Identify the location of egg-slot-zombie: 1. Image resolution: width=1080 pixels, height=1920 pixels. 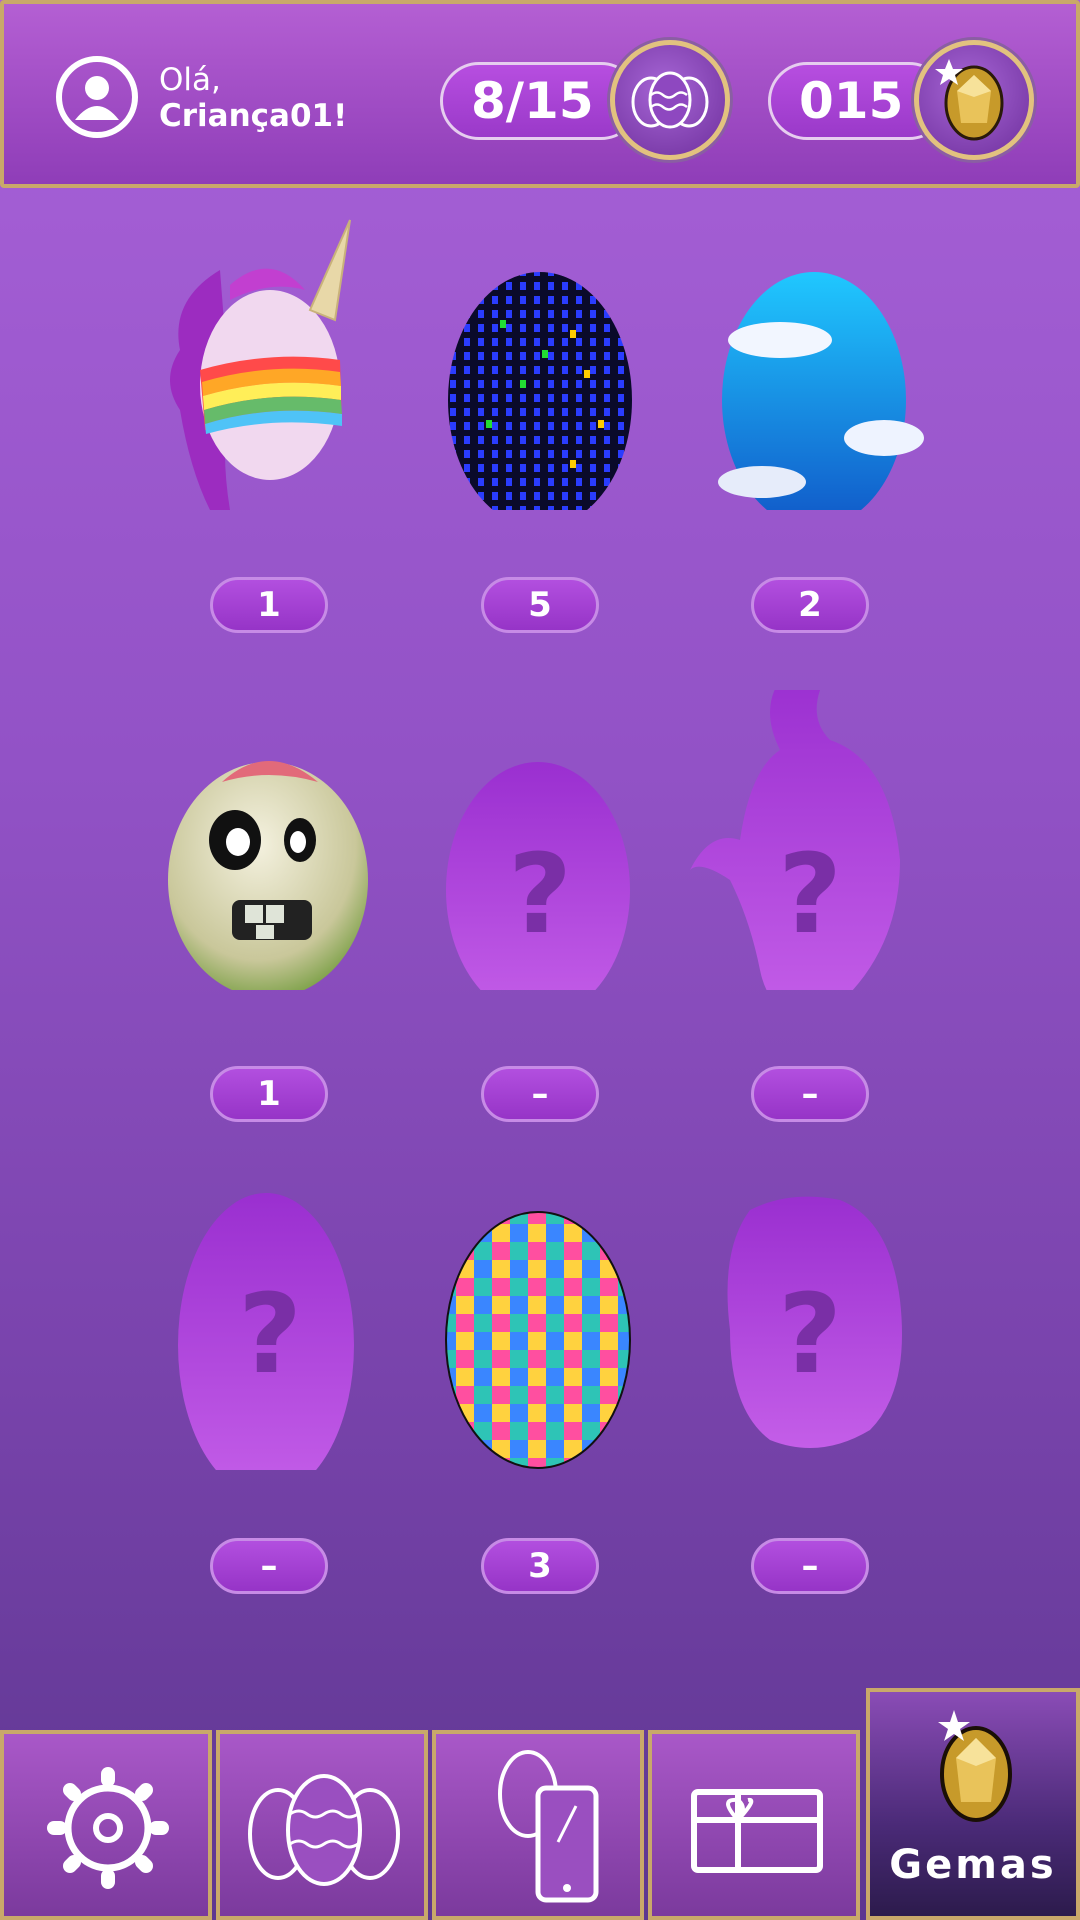
(270, 906).